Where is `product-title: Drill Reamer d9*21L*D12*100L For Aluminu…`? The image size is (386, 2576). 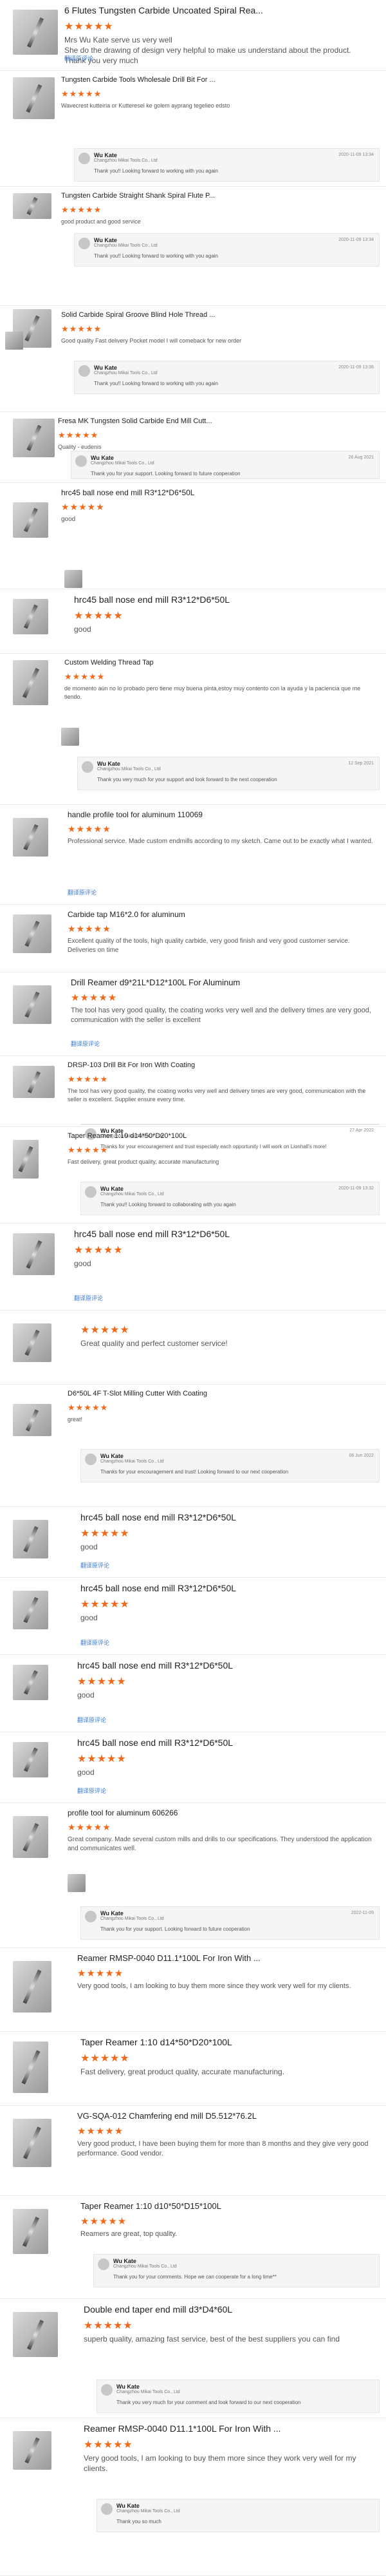
product-title: Drill Reamer d9*21L*D12*100L For Aluminu… is located at coordinates (222, 982).